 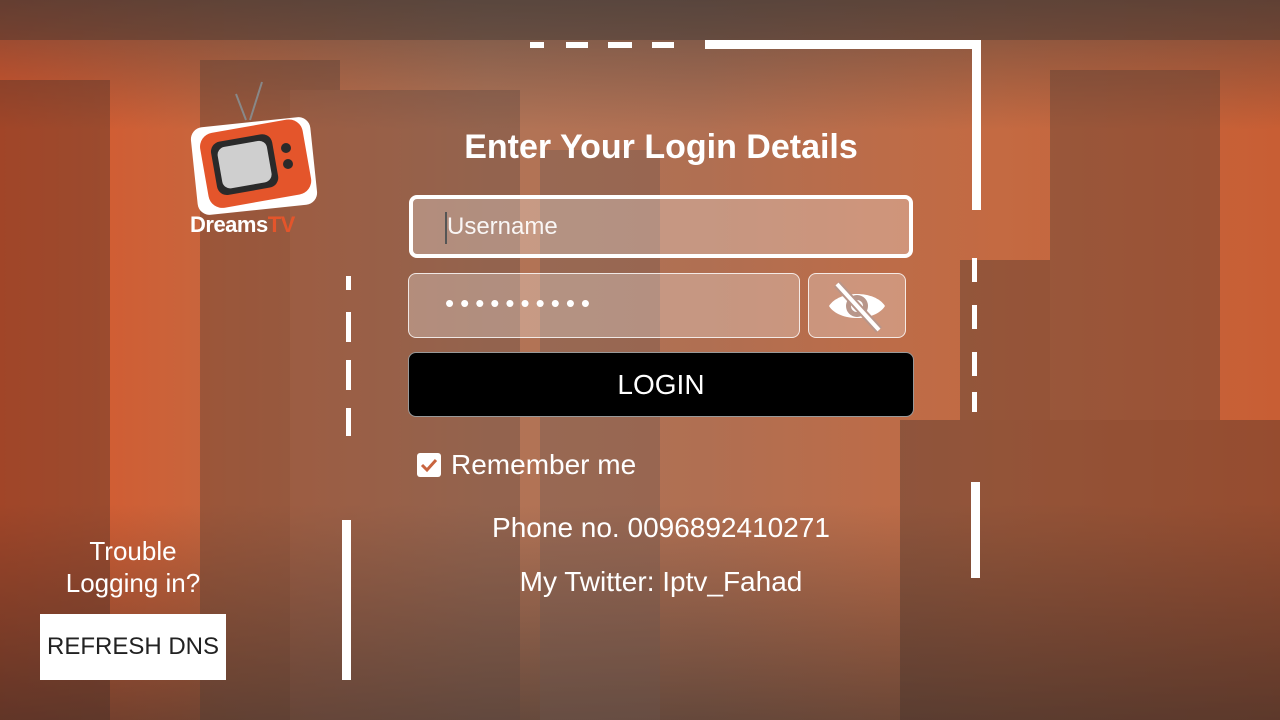 What do you see at coordinates (429, 465) in the screenshot?
I see `checkbox-checked-icon` at bounding box center [429, 465].